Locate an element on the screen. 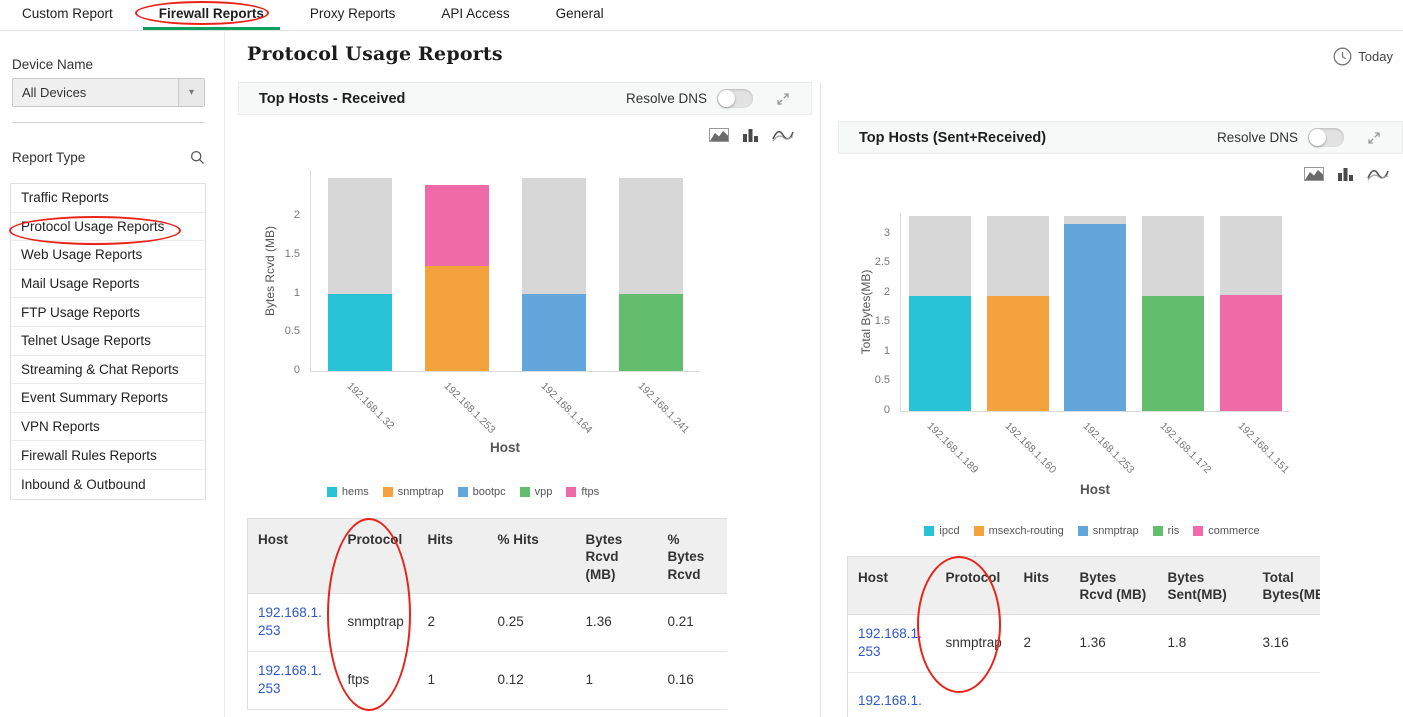  y-axis-tick: 0 is located at coordinates (296, 370).